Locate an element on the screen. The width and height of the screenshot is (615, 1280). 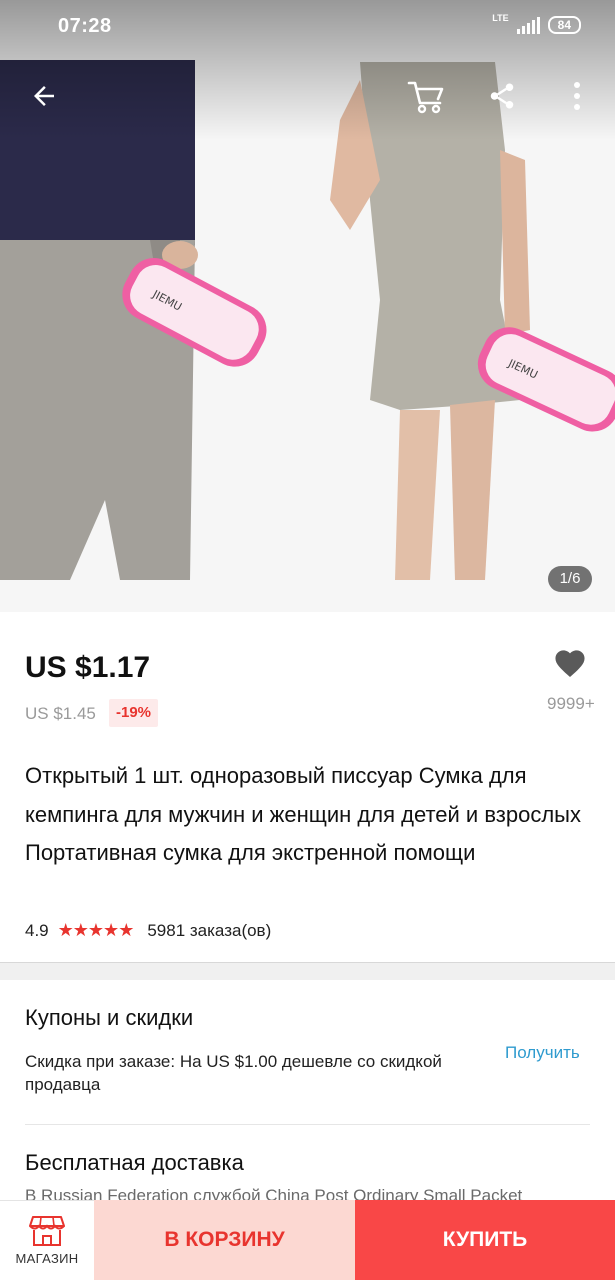
network-type: LTE is located at coordinates (500, 17).